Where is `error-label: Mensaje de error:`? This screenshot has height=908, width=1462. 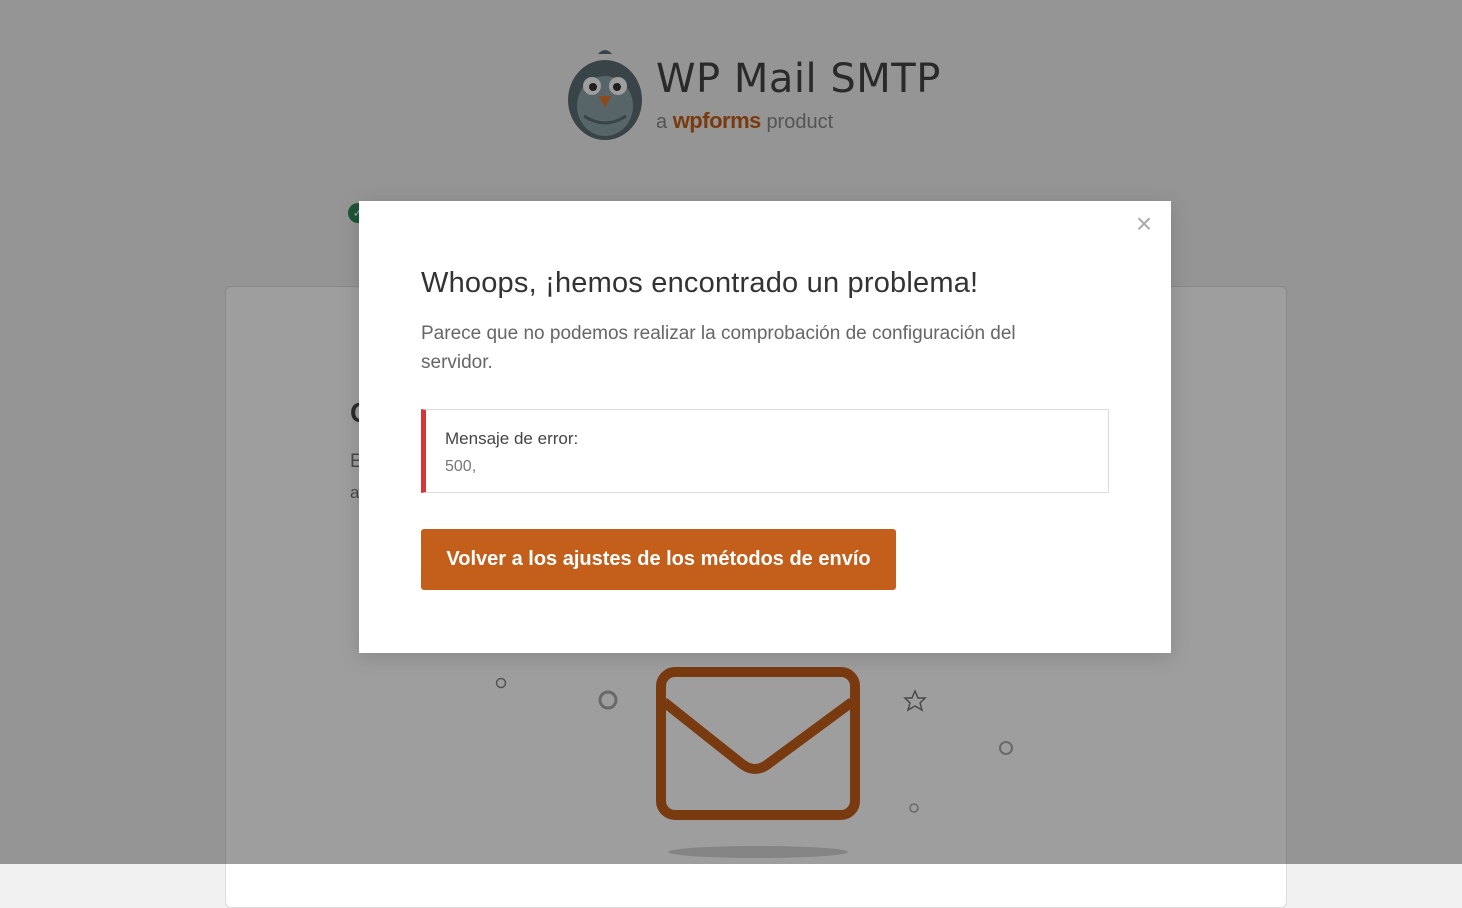
error-label: Mensaje de error: is located at coordinates (512, 438).